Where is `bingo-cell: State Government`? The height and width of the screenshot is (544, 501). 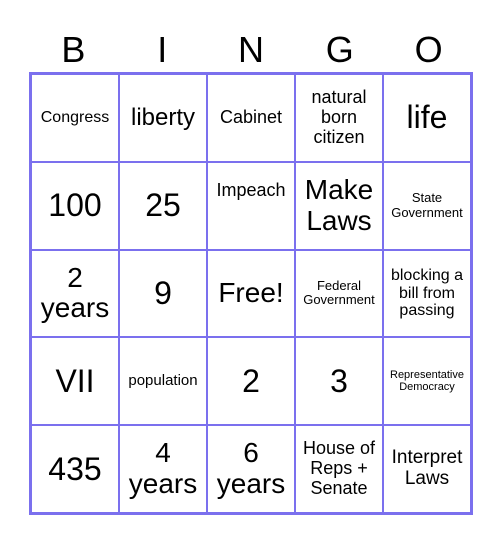 bingo-cell: State Government is located at coordinates (427, 205).